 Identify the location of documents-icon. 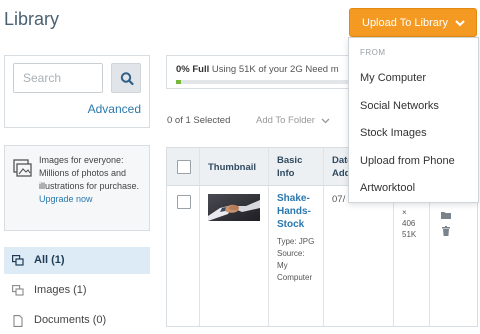
(18, 321).